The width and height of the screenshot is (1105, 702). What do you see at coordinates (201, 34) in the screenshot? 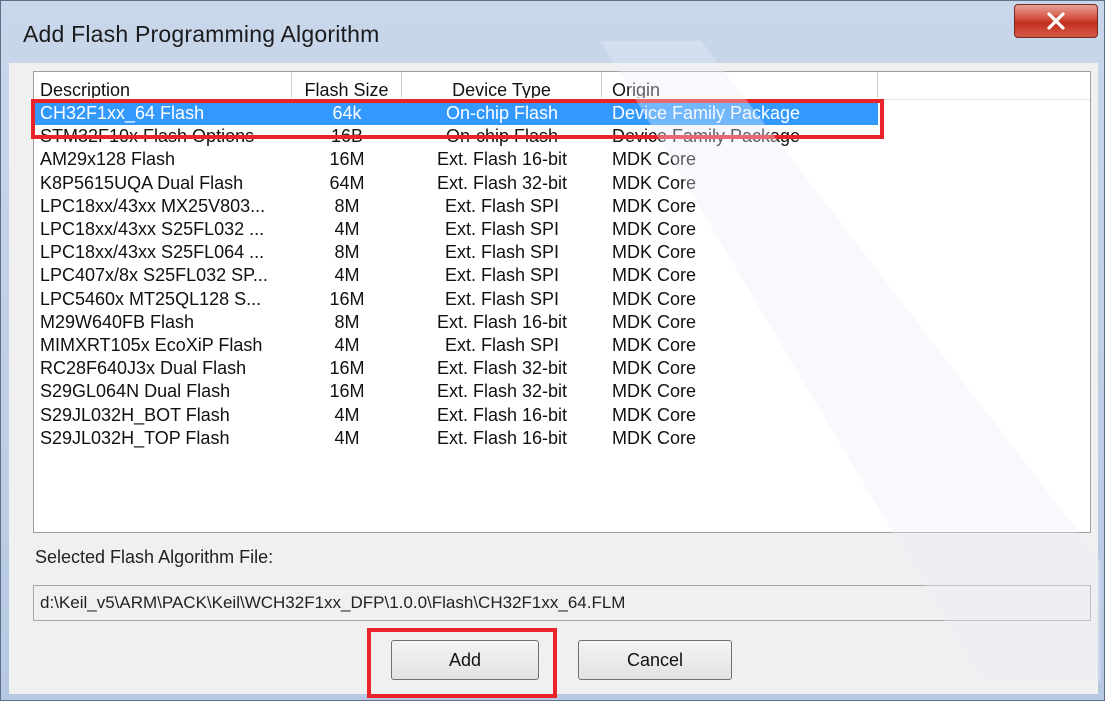
I see `dialog-title: Add Flash Programming Algorithm` at bounding box center [201, 34].